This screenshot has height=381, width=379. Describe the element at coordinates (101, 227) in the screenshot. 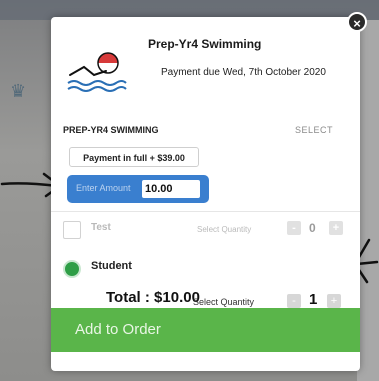

I see `ticket-label-test: Test` at that location.